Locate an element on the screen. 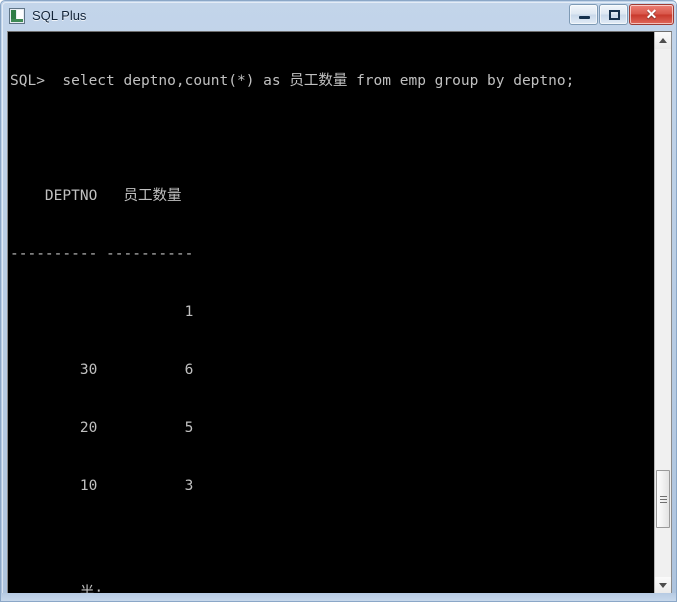 This screenshot has width=677, height=602. scroll-down-arrow is located at coordinates (663, 585).